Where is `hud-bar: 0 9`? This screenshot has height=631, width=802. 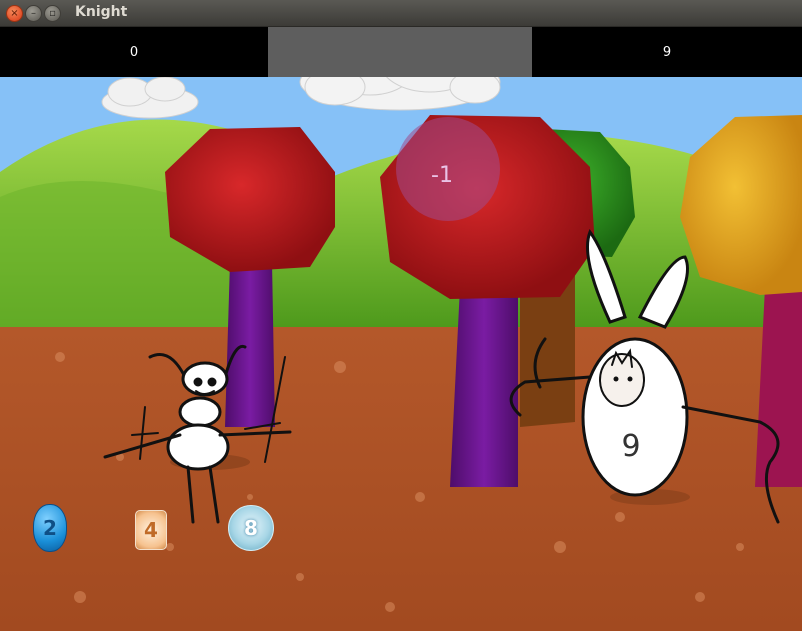
hud-bar: 0 9 is located at coordinates (401, 52).